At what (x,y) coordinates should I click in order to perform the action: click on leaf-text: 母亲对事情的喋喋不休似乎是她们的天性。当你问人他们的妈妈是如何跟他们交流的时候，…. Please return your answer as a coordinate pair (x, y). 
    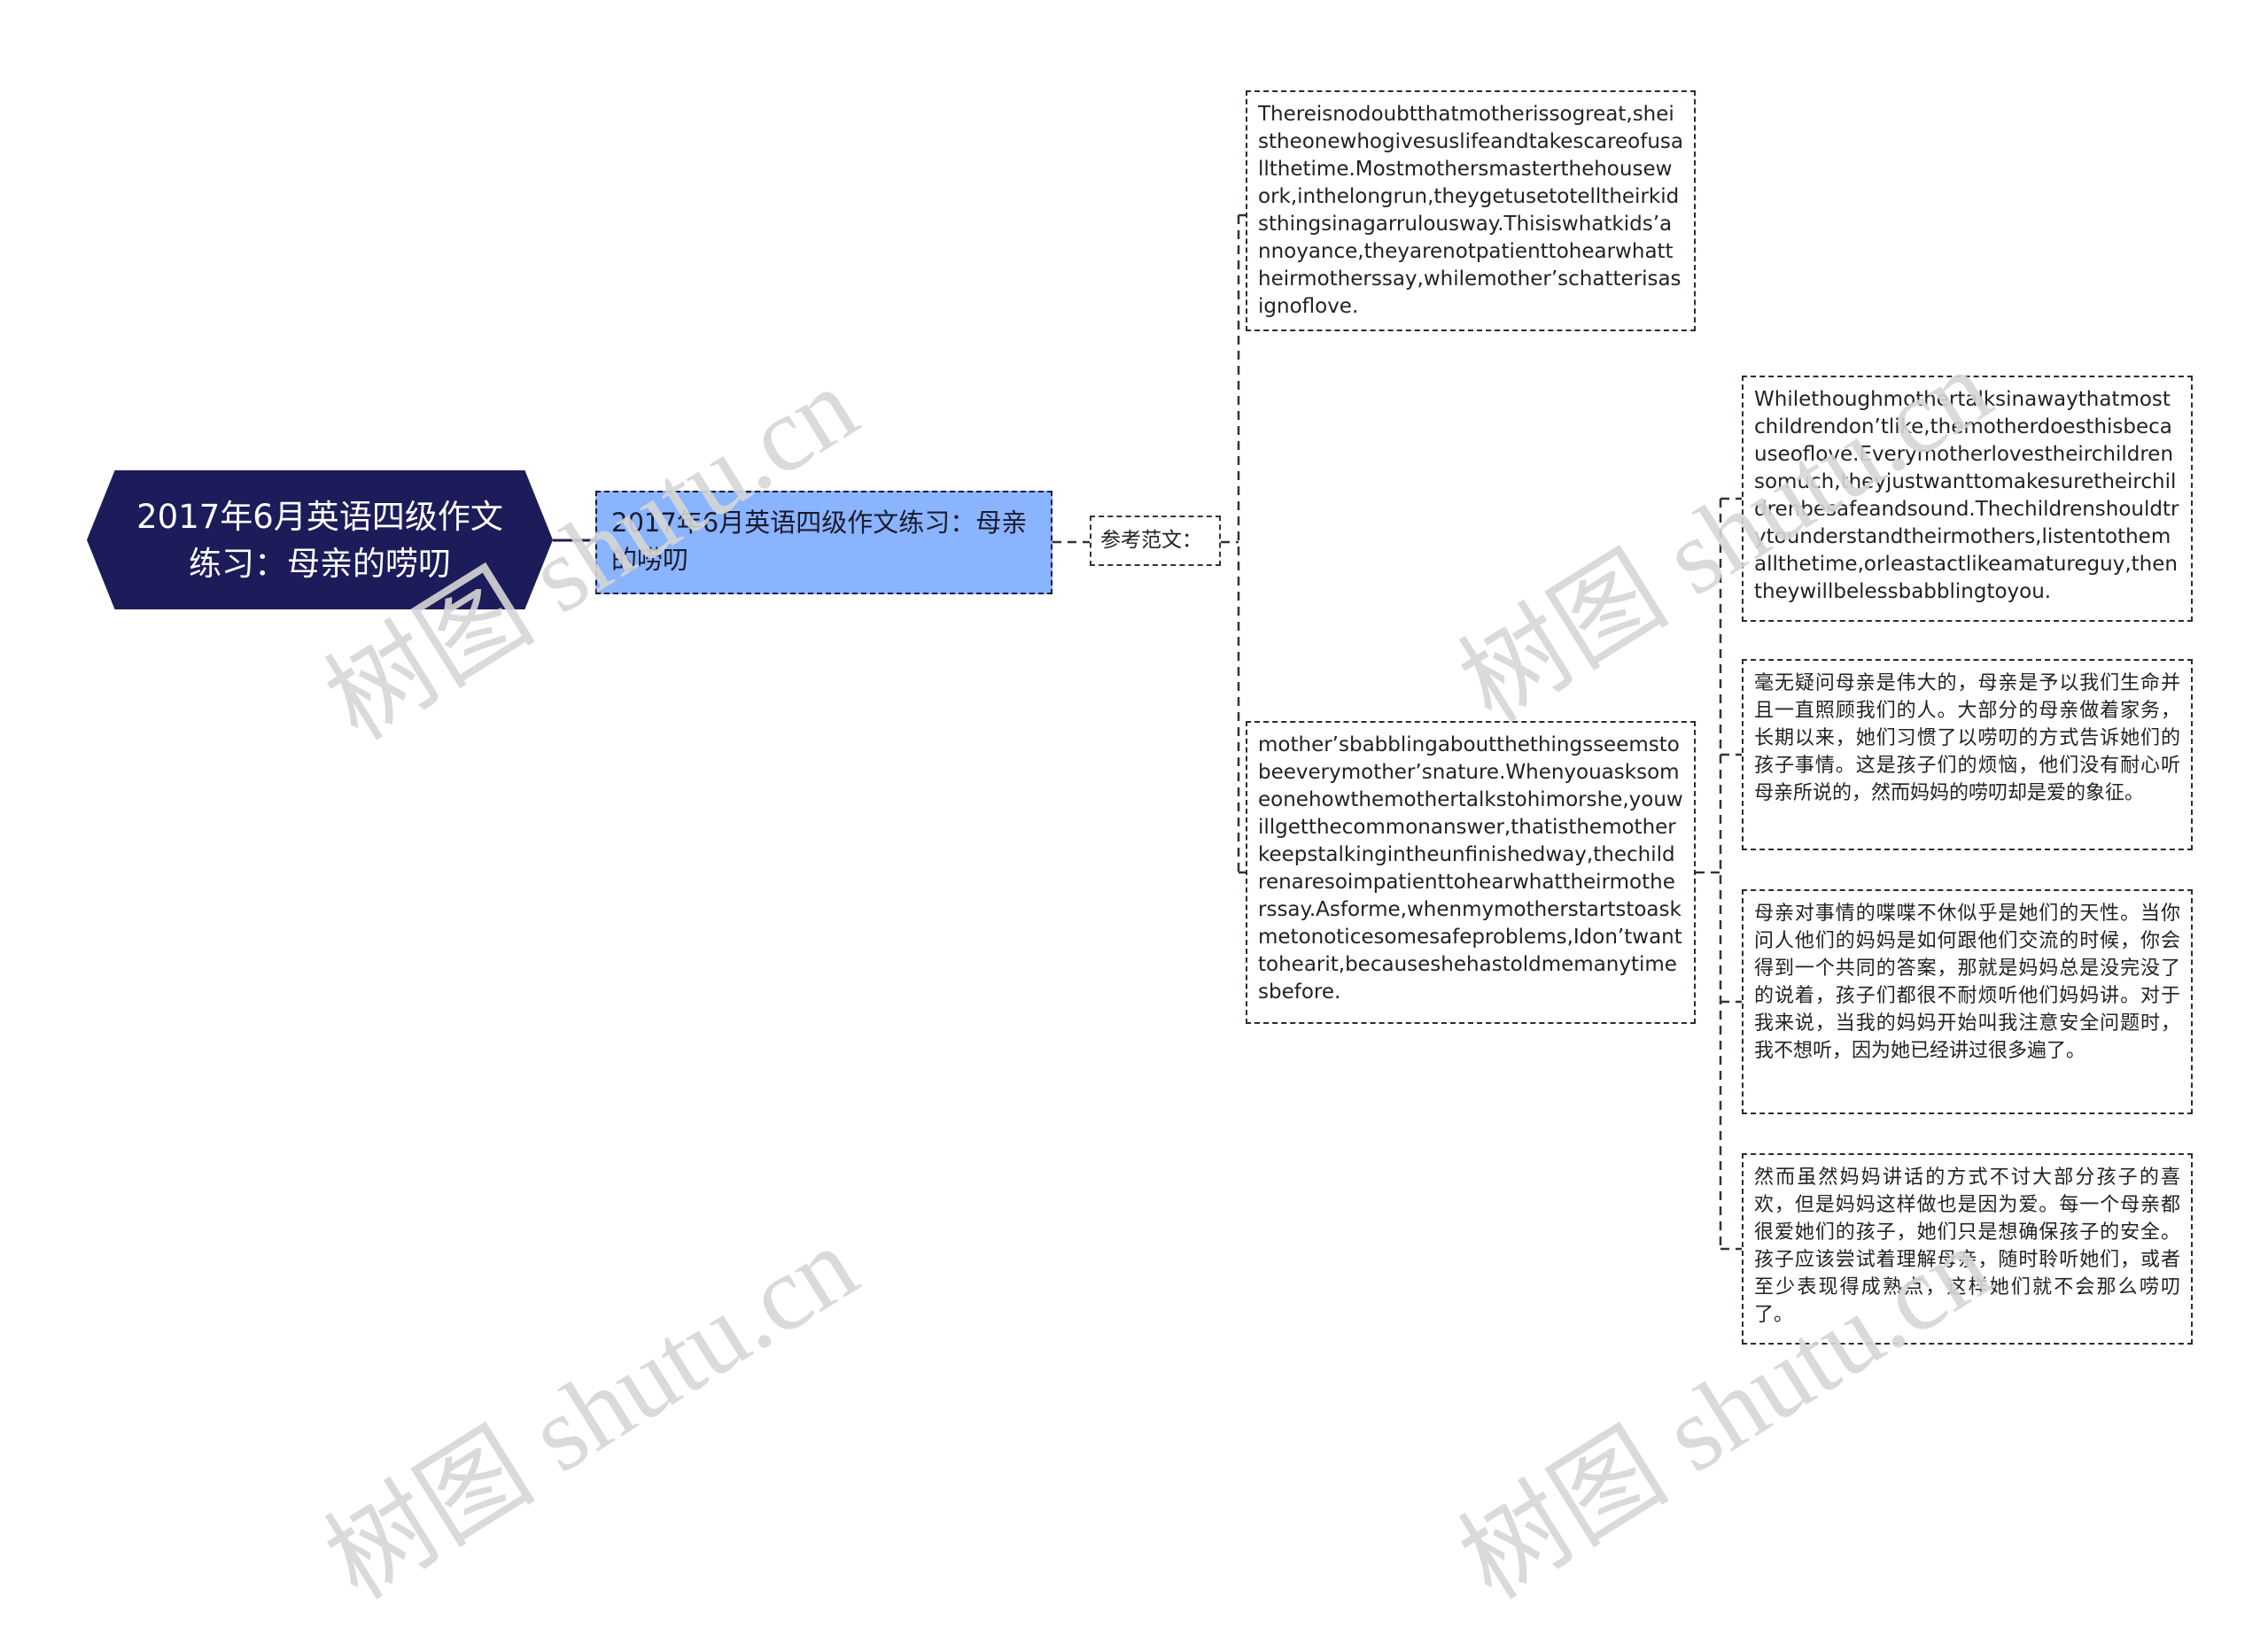
    Looking at the image, I should click on (1967, 983).